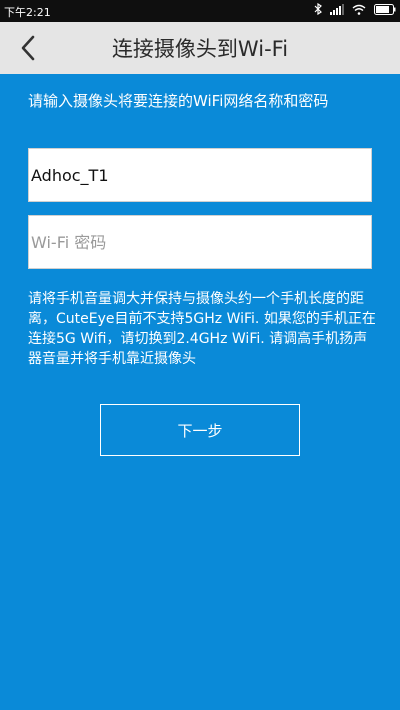 The width and height of the screenshot is (400, 710). I want to click on next-button: 下一步, so click(200, 430).